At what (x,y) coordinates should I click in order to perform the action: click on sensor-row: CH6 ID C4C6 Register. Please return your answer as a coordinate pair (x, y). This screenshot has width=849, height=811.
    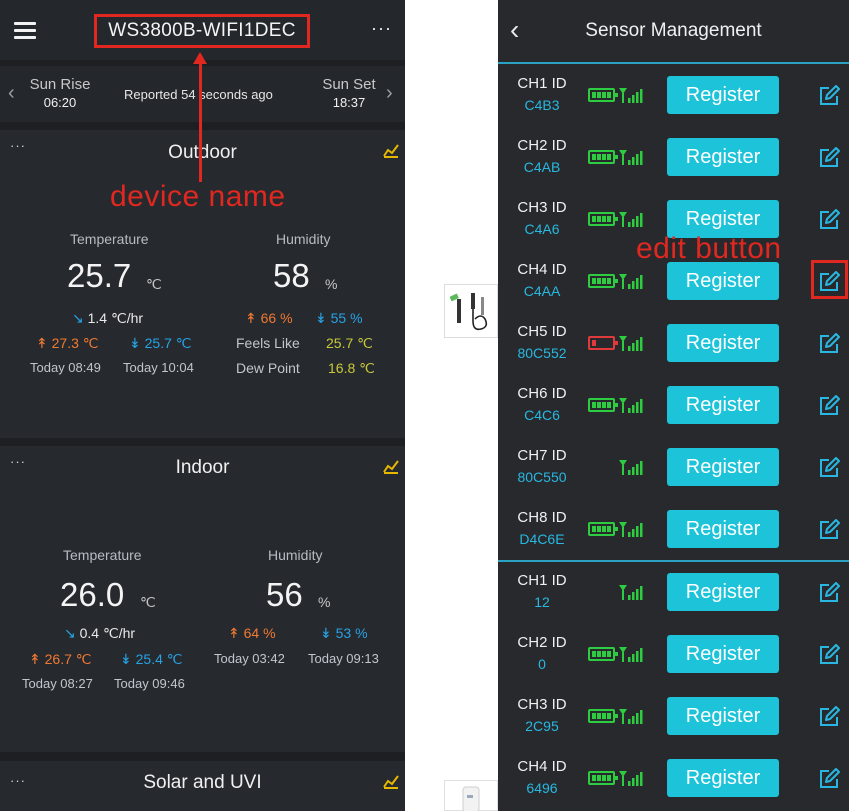
    Looking at the image, I should click on (673, 405).